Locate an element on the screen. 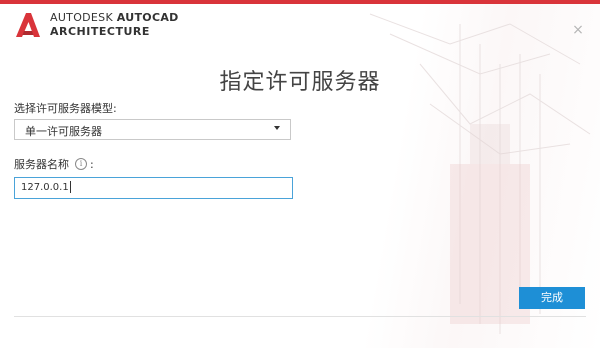 This screenshot has width=600, height=348. finish-button: 完成 is located at coordinates (552, 298).